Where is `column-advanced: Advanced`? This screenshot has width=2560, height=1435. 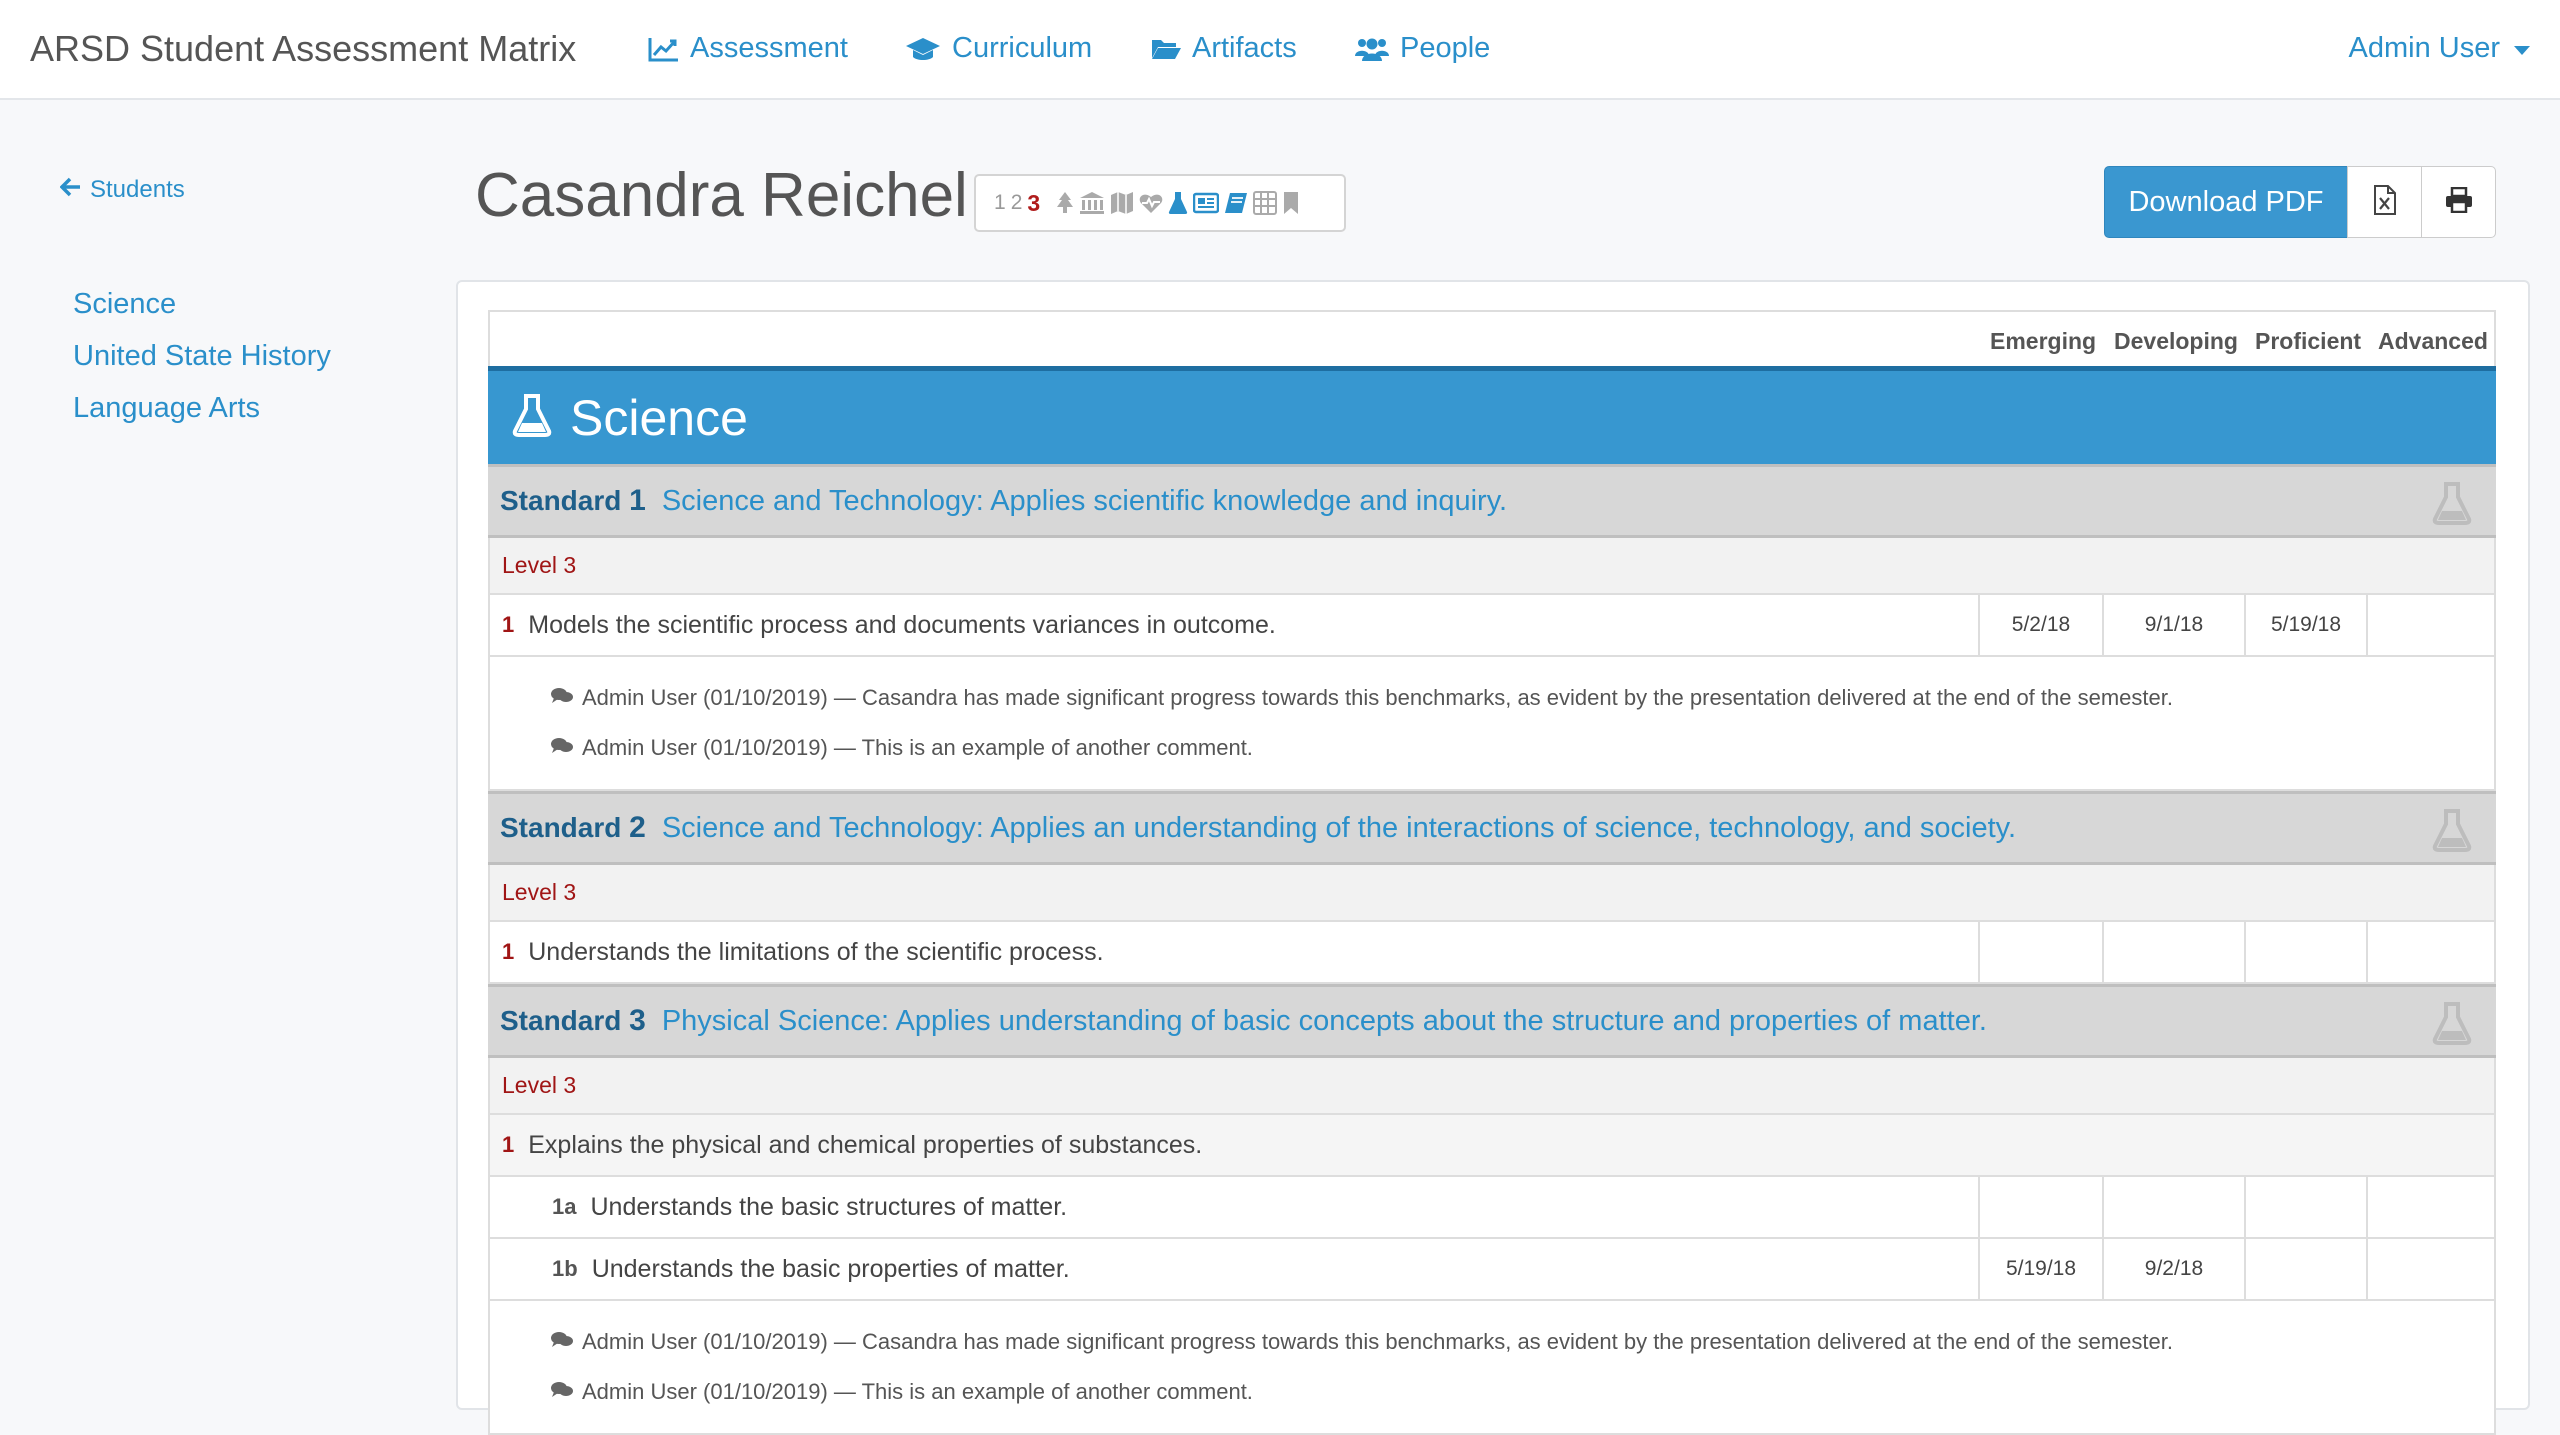
column-advanced: Advanced is located at coordinates (2433, 341).